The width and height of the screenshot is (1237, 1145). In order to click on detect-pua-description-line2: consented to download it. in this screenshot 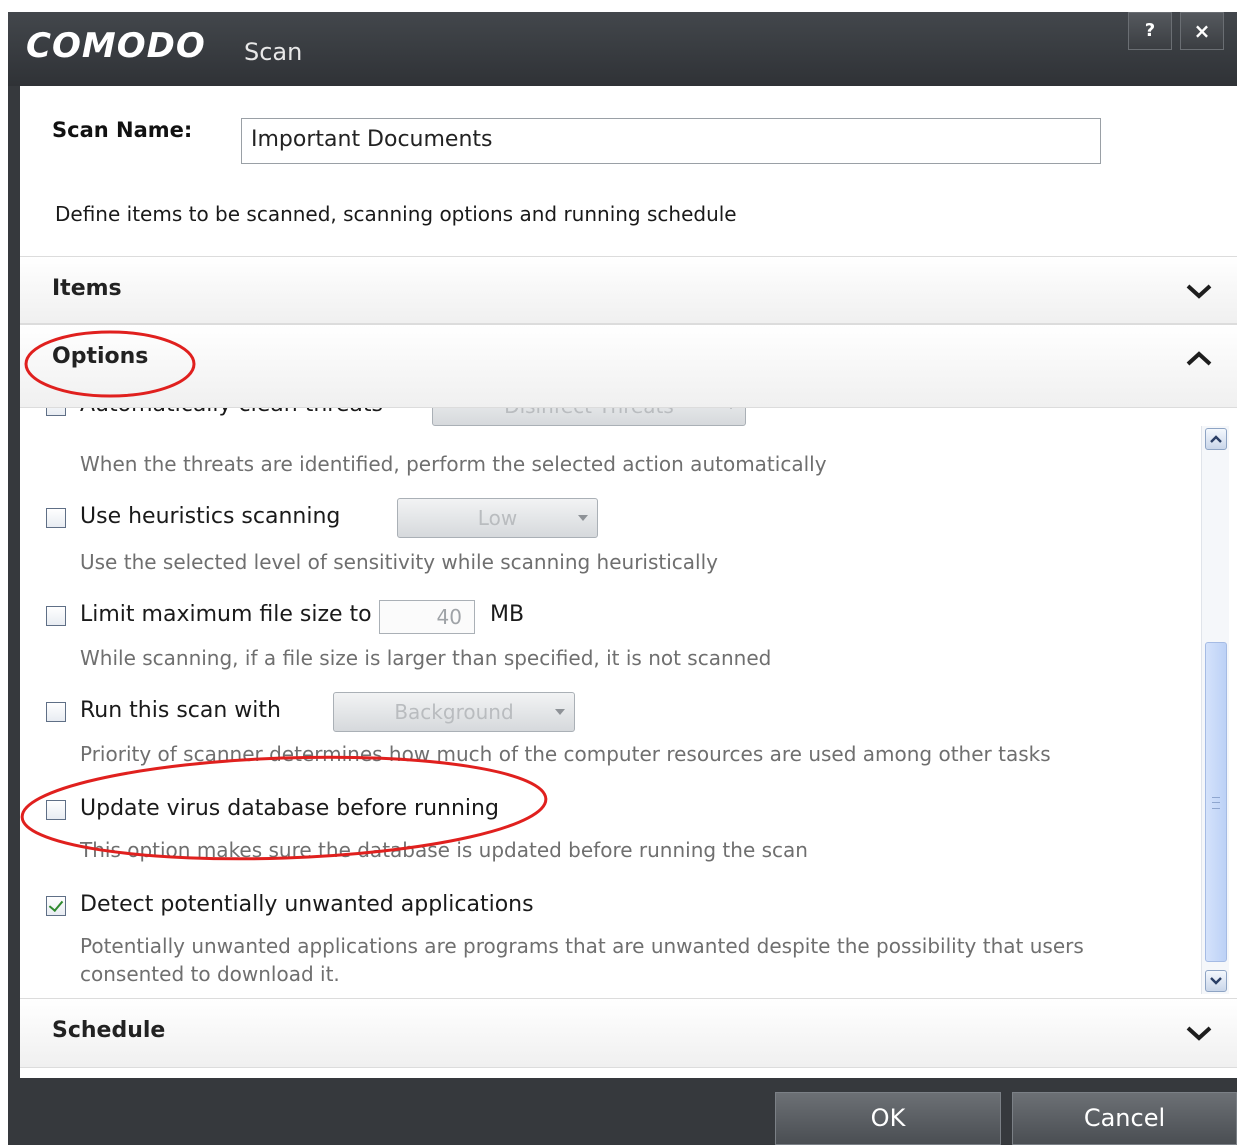, I will do `click(210, 974)`.